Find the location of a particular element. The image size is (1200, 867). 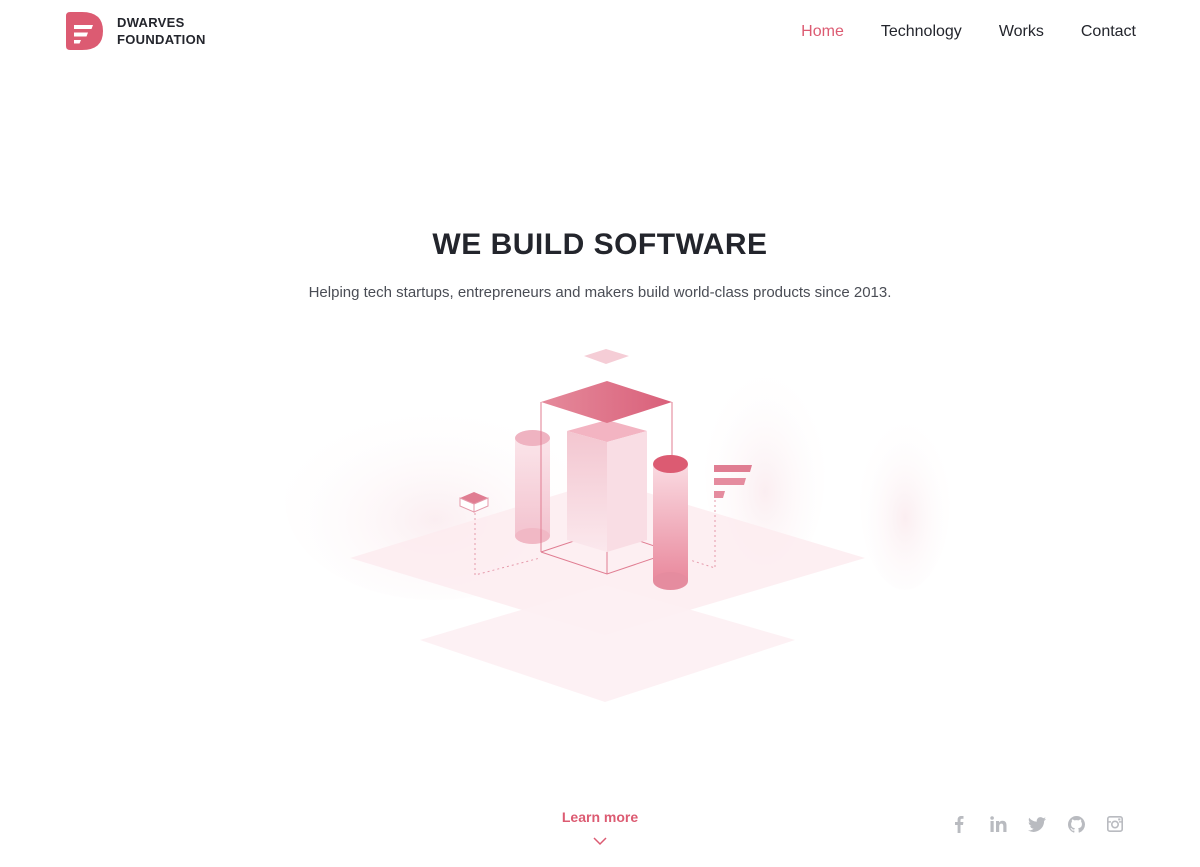

github-icon is located at coordinates (1076, 824).